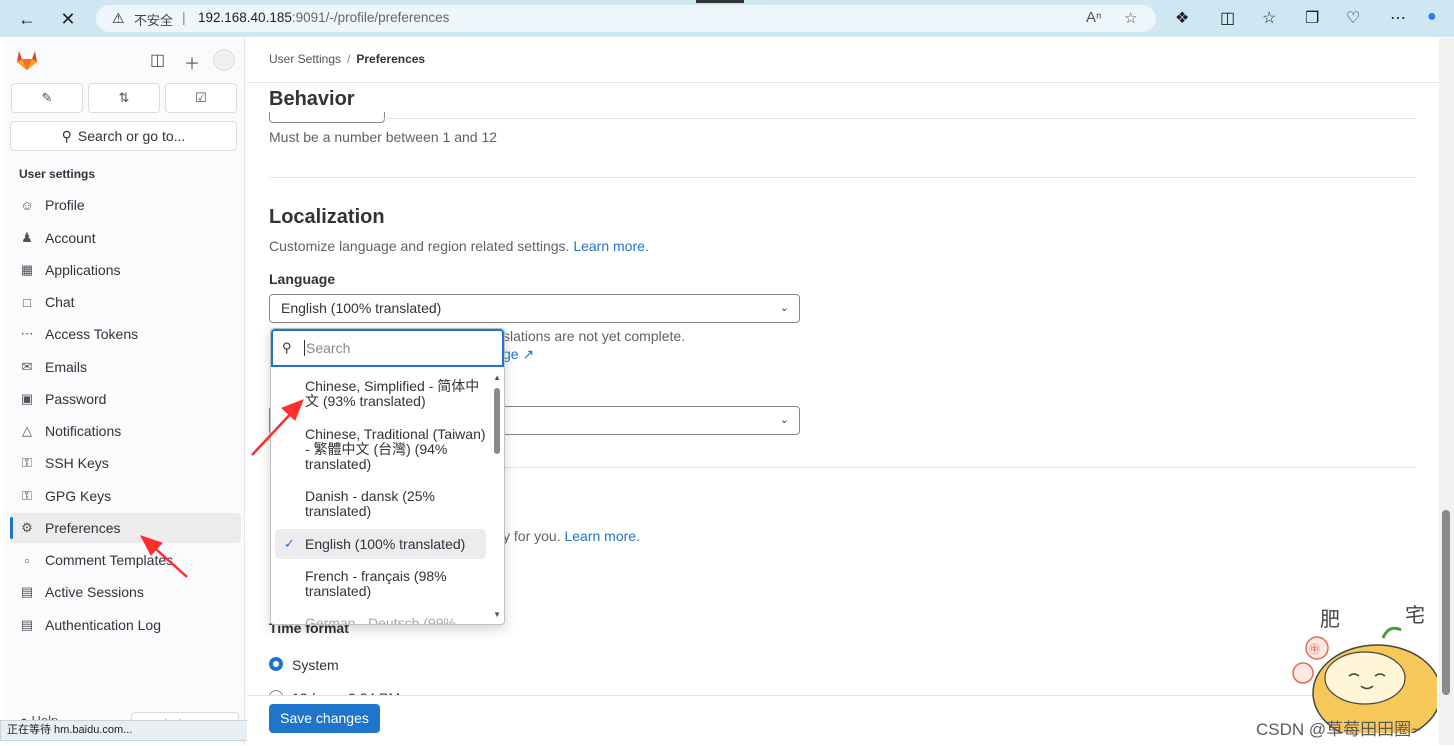 Image resolution: width=1454 pixels, height=746 pixels. What do you see at coordinates (302, 279) in the screenshot?
I see `language-label: Language` at bounding box center [302, 279].